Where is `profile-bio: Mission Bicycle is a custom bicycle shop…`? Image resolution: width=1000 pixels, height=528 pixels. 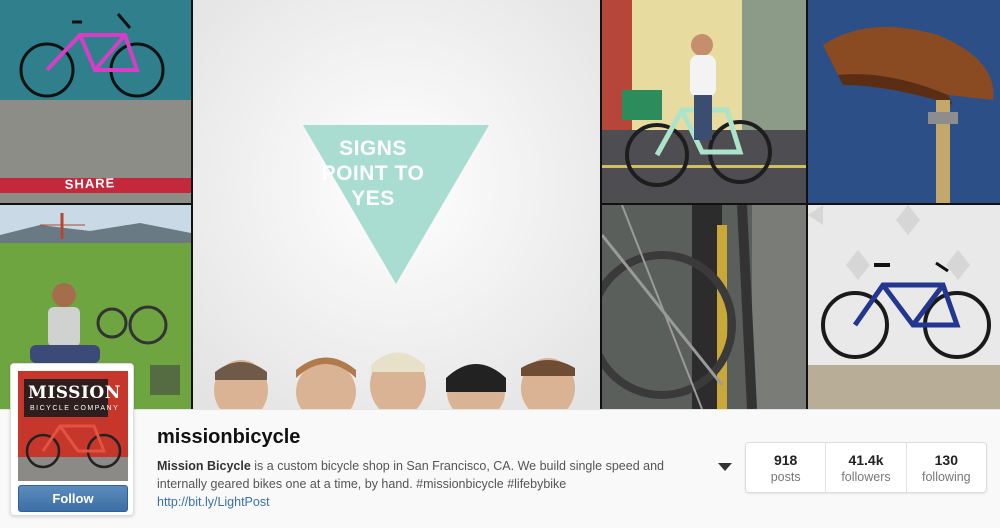 profile-bio: Mission Bicycle is a custom bicycle shop… is located at coordinates (437, 475).